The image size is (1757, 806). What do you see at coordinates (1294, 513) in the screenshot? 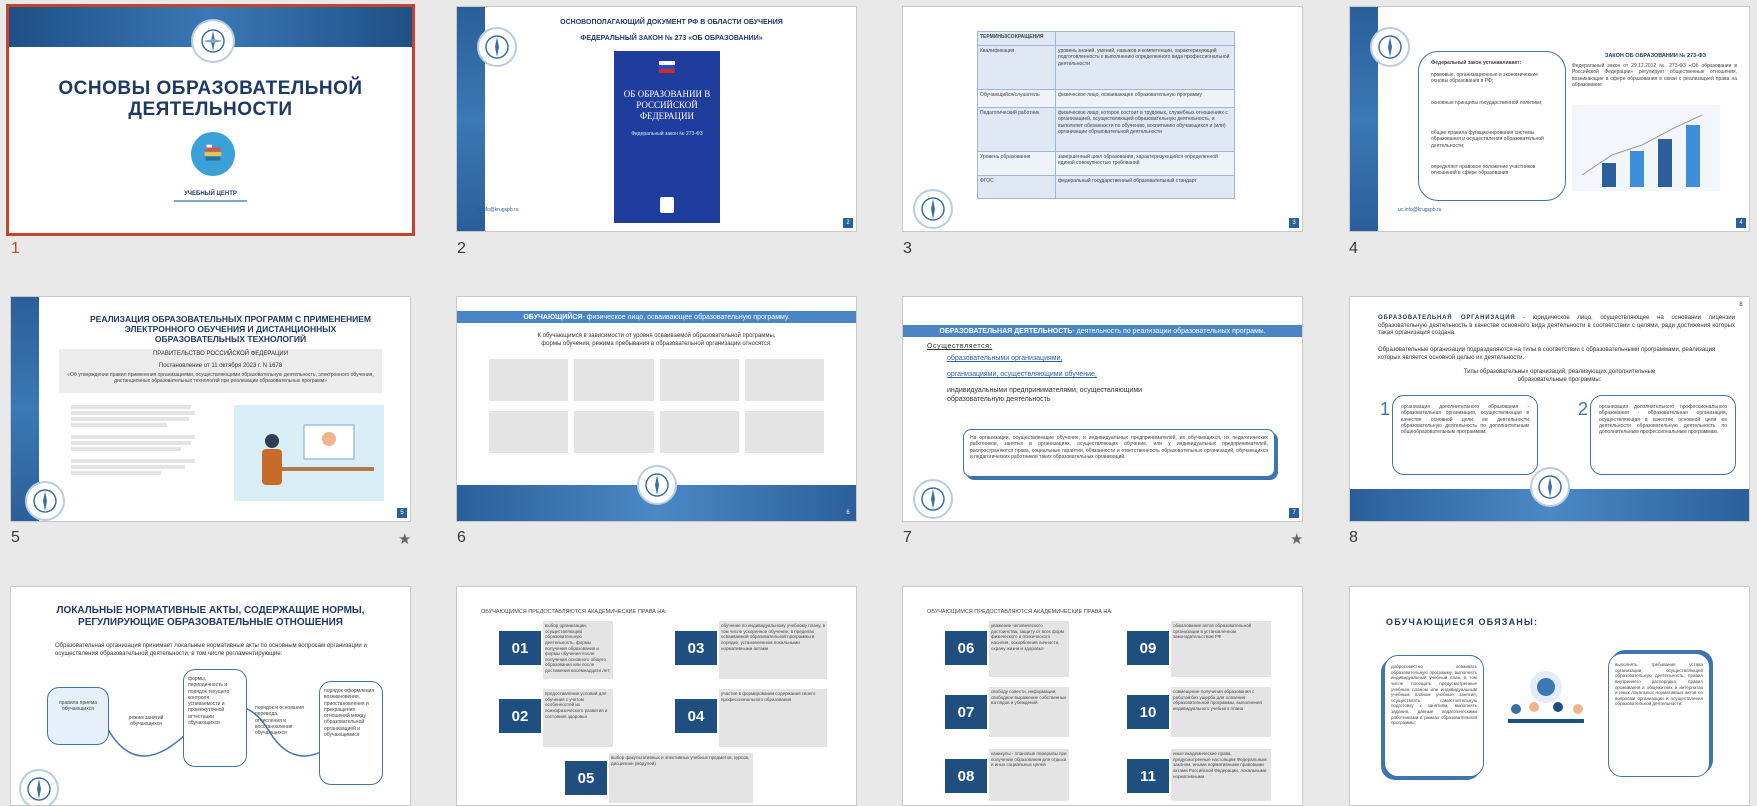
I see `page-number-badge: 7` at bounding box center [1294, 513].